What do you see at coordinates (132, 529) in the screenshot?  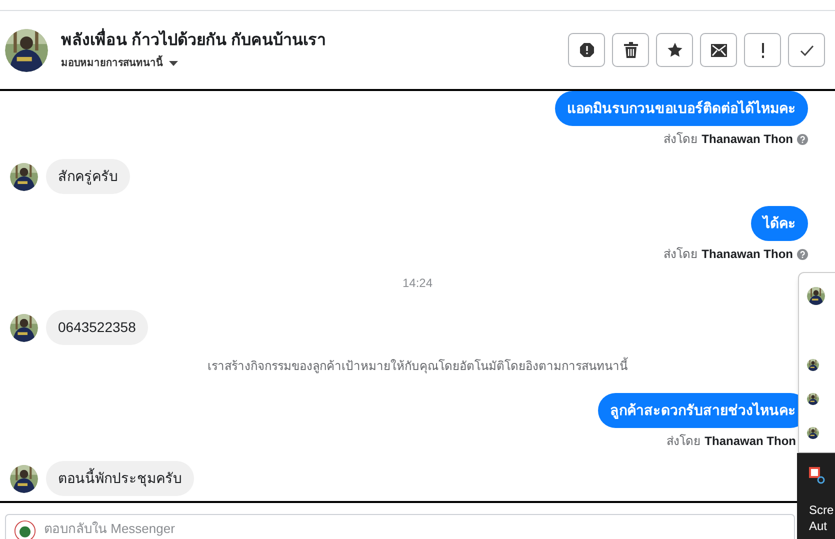 I see `reply-field: ตอบกลับใน Messenger` at bounding box center [132, 529].